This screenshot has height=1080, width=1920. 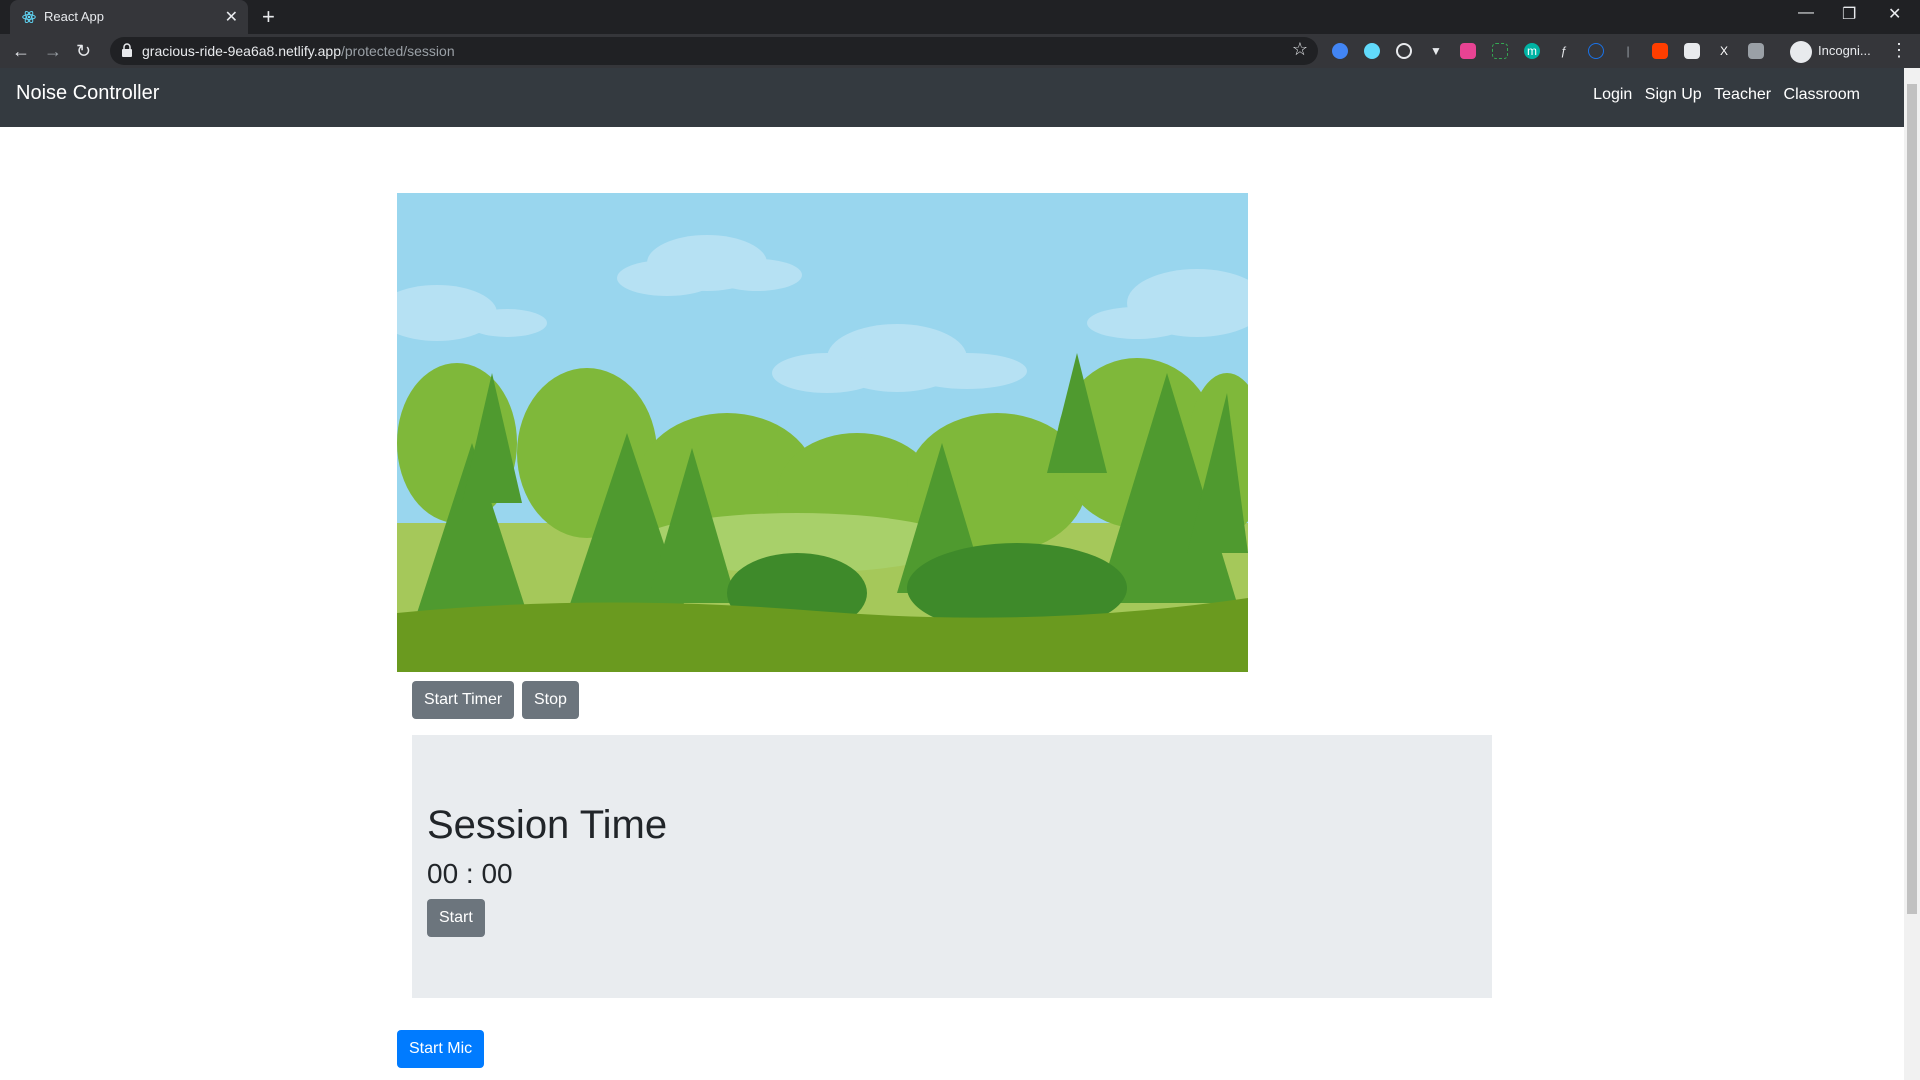 I want to click on start-timer-button: Start Timer, so click(x=463, y=700).